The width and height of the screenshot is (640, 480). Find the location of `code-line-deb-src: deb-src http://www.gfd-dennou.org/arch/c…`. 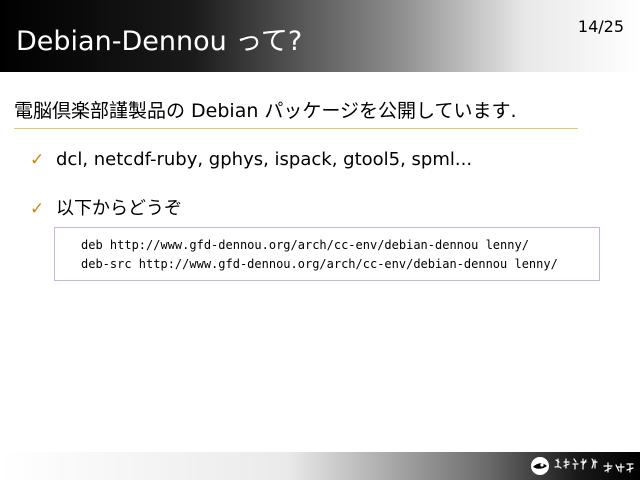

code-line-deb-src: deb-src http://www.gfd-dennou.org/arch/c… is located at coordinates (319, 264).